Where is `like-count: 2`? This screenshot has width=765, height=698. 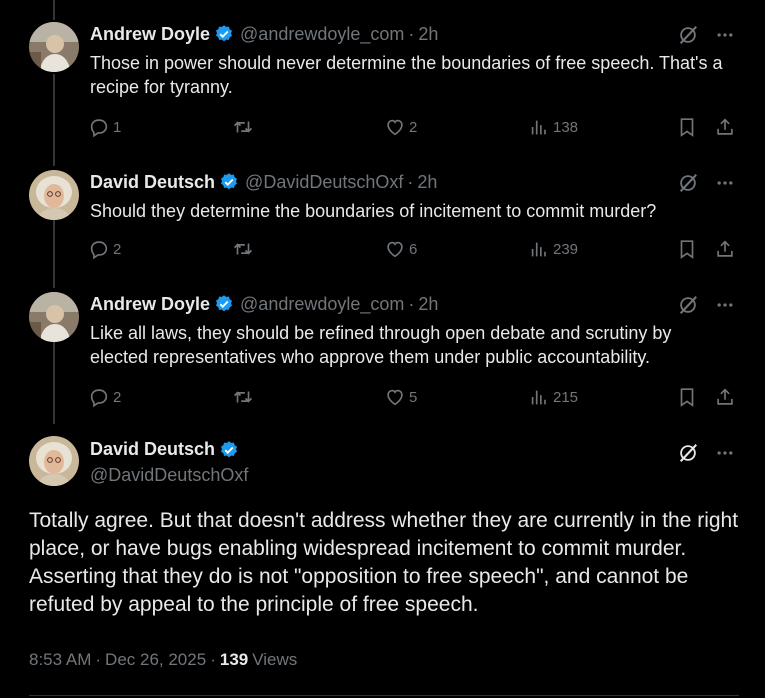
like-count: 2 is located at coordinates (413, 127).